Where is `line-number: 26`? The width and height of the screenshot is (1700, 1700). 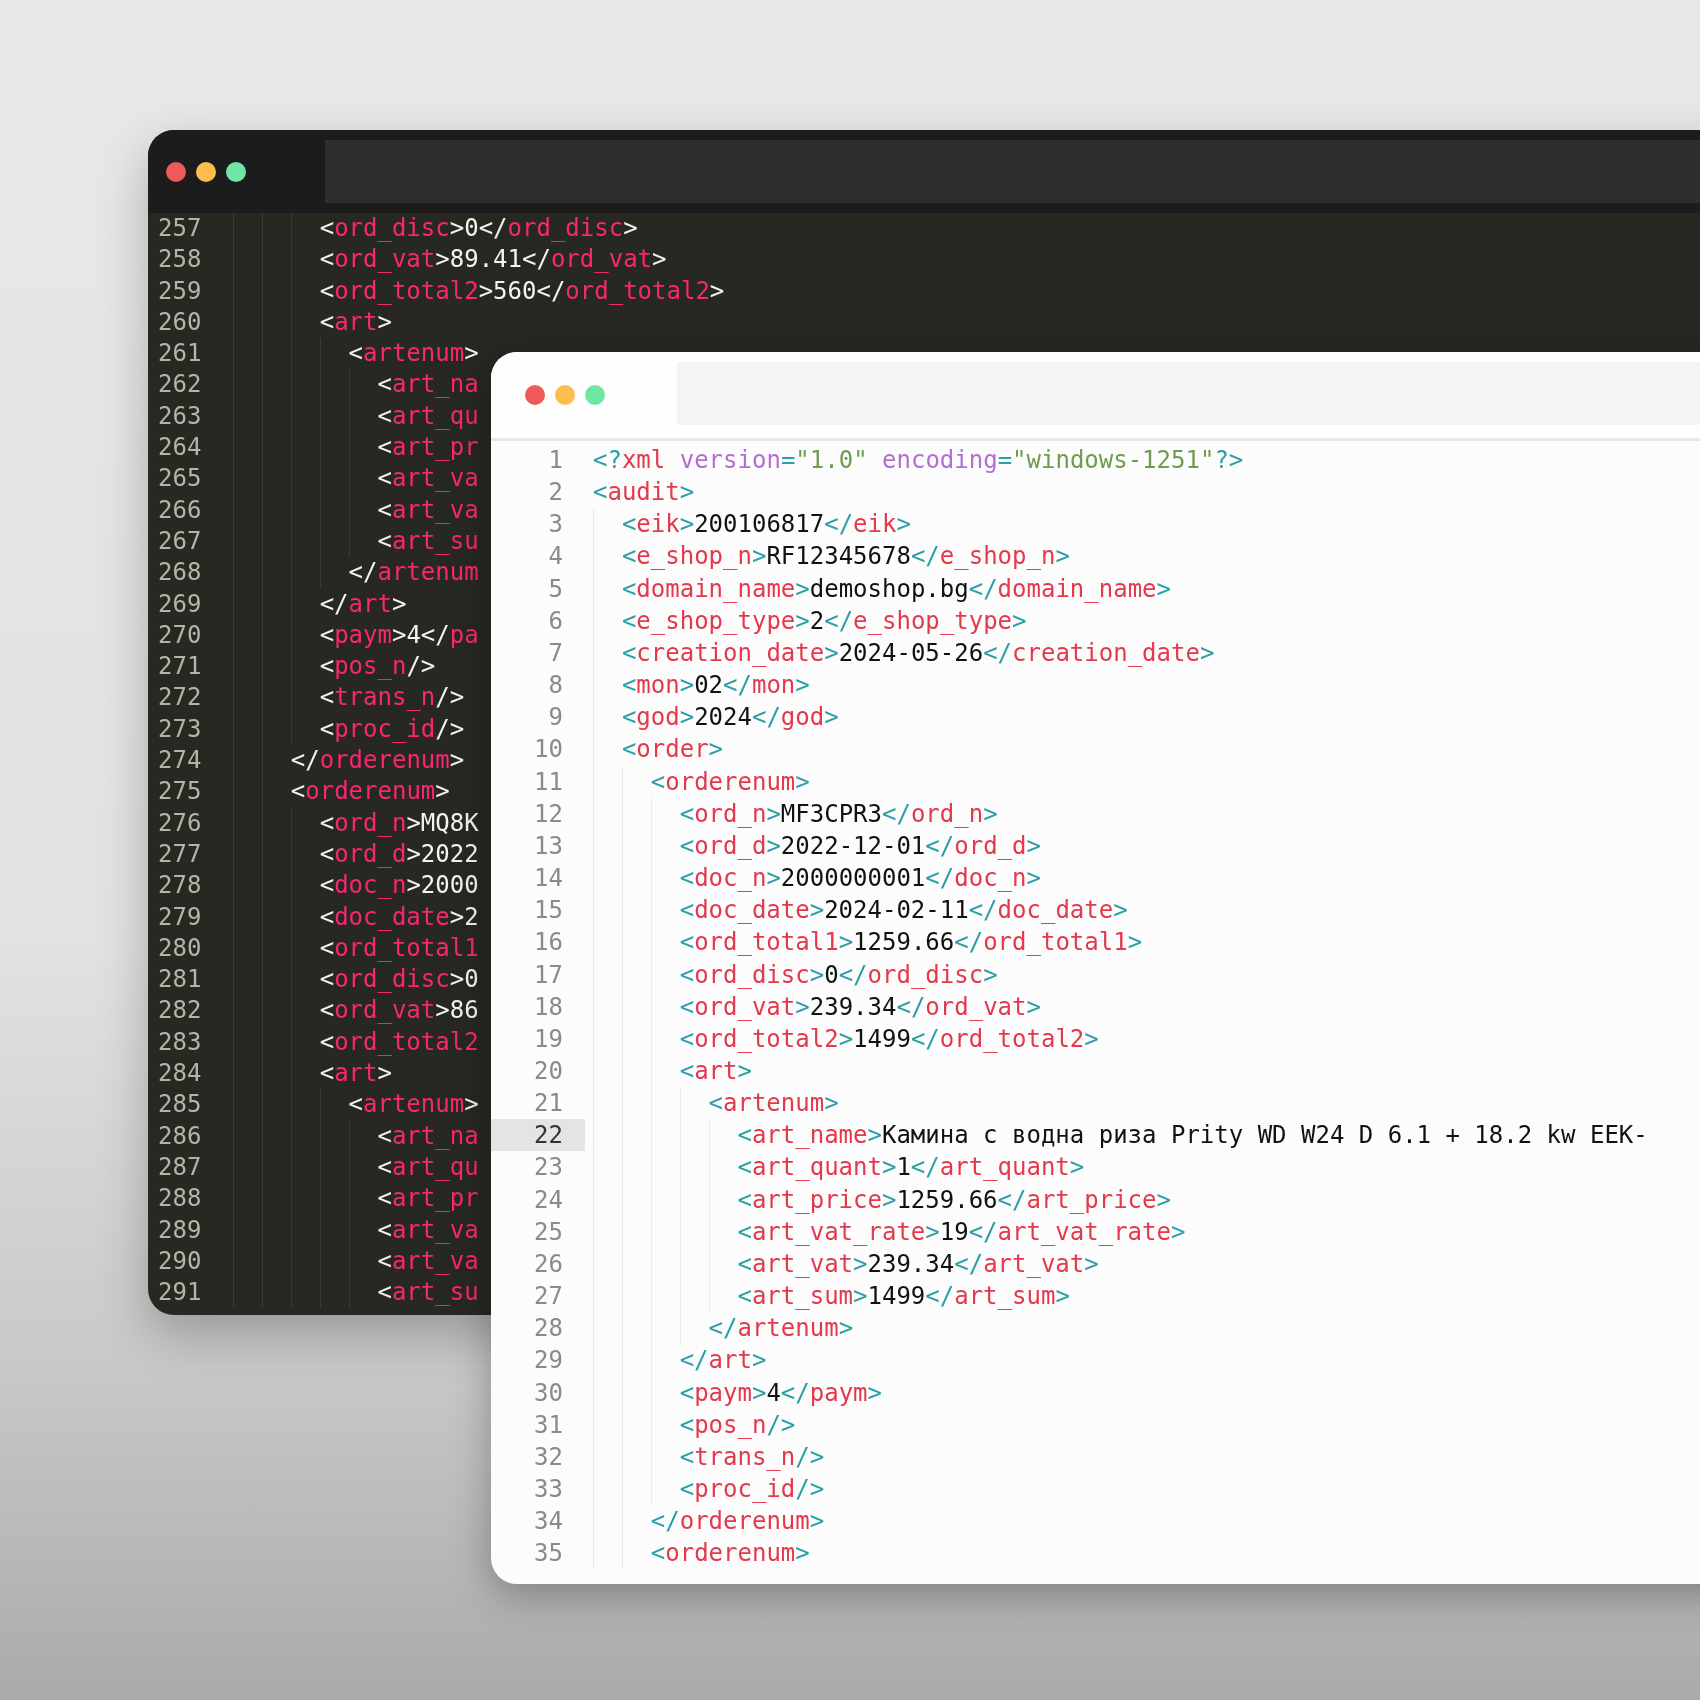 line-number: 26 is located at coordinates (548, 1264).